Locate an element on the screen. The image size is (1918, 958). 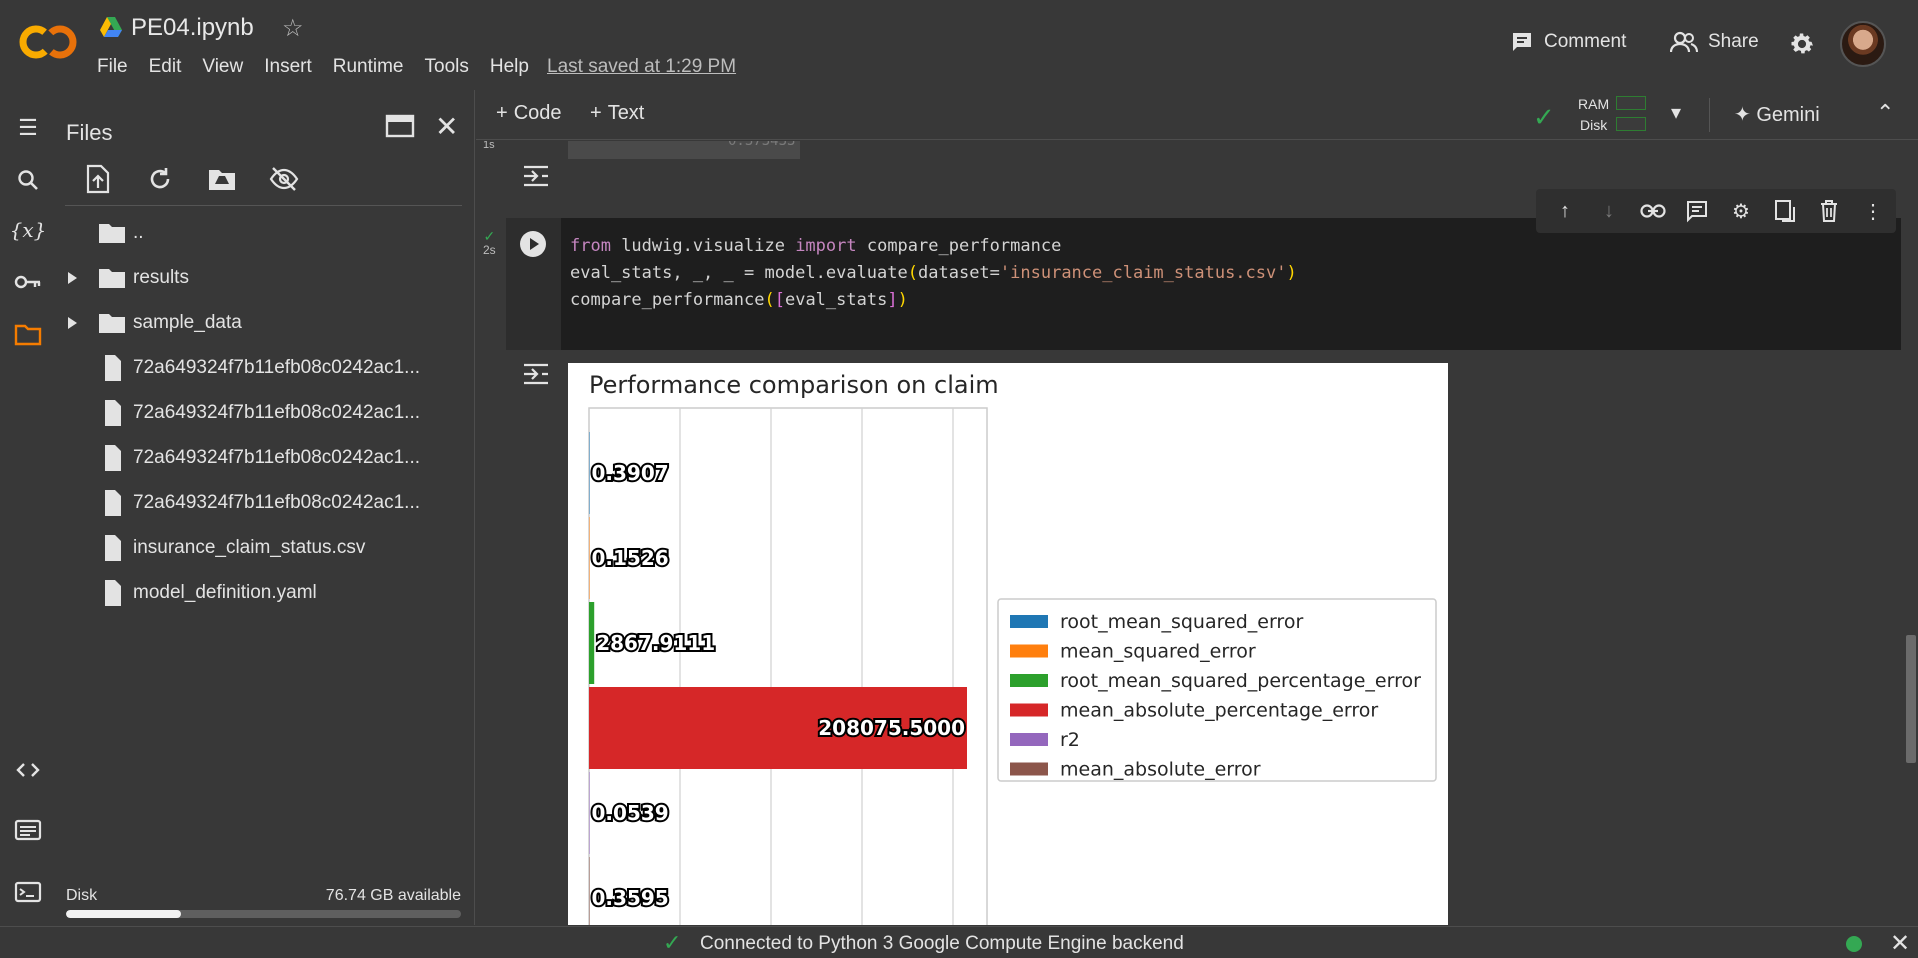
variables-icon: {x} is located at coordinates (28, 230).